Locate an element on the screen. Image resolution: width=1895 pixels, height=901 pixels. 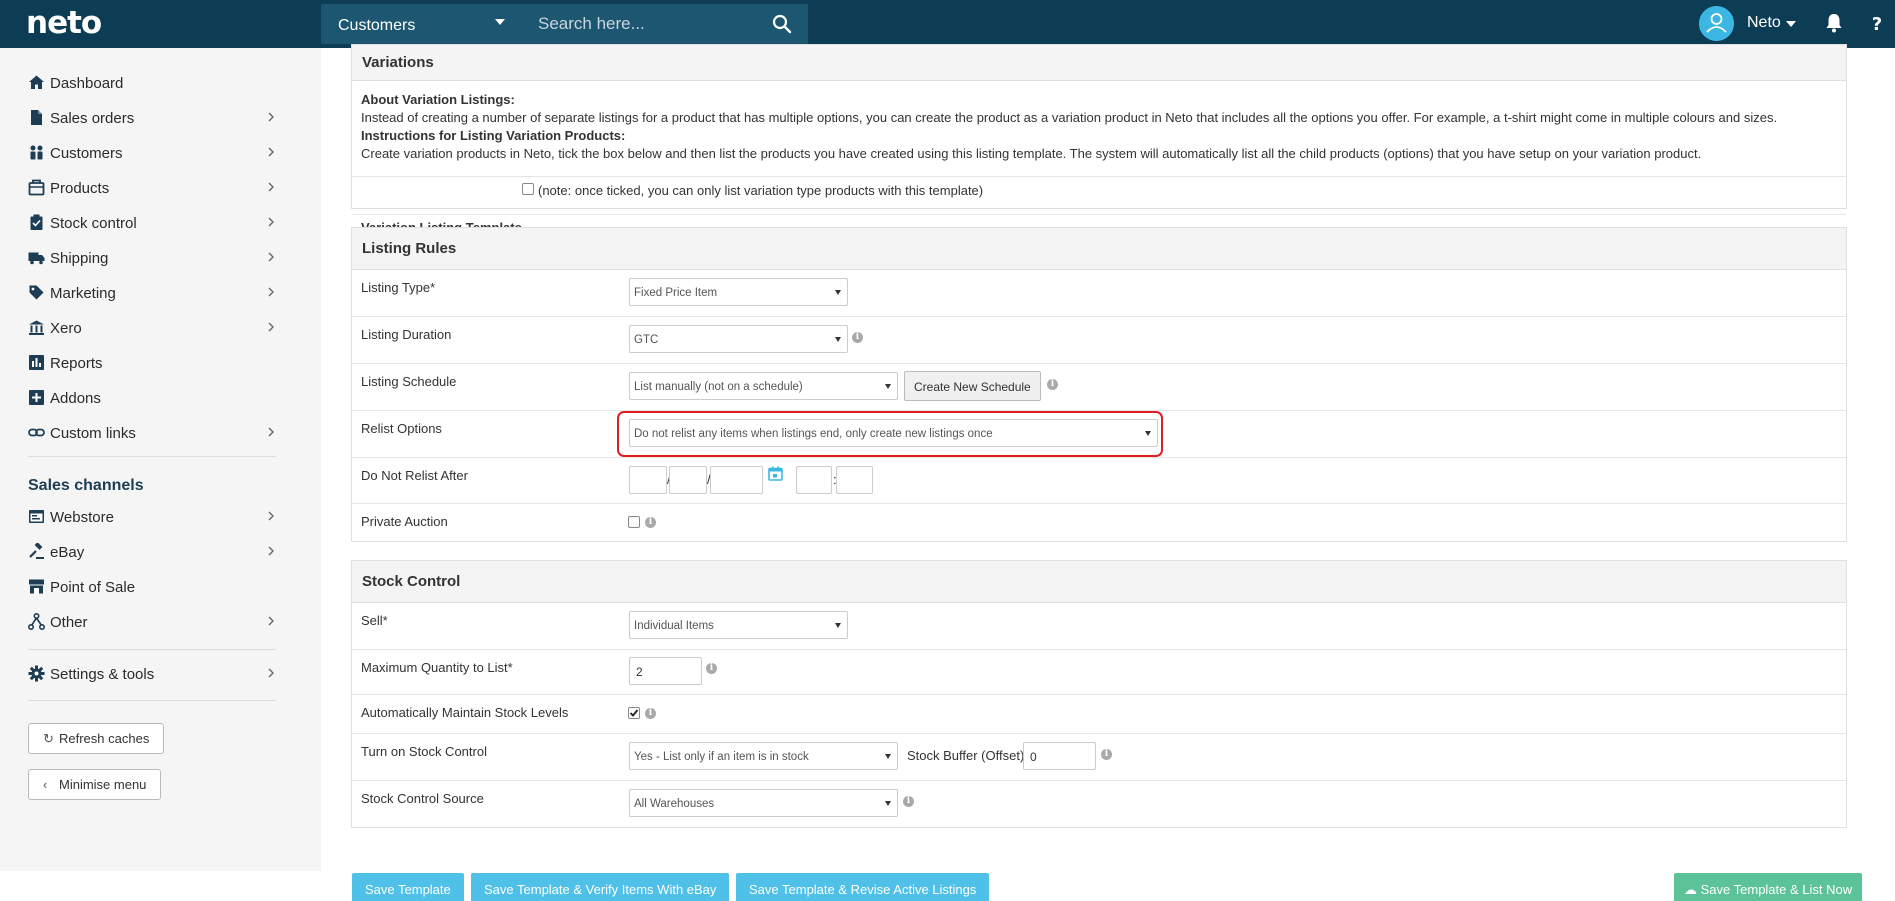
bank-icon is located at coordinates (36, 327).